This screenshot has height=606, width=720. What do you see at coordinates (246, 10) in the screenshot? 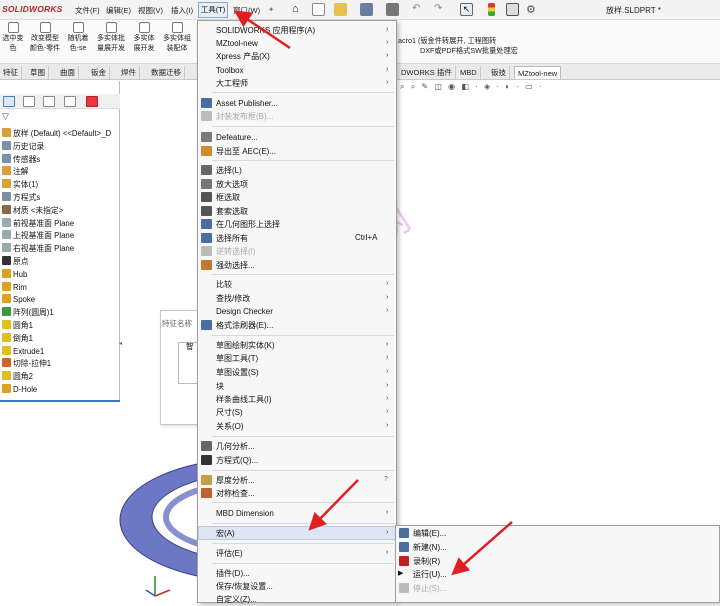
I see `menu-window: 窗口(W)` at bounding box center [246, 10].